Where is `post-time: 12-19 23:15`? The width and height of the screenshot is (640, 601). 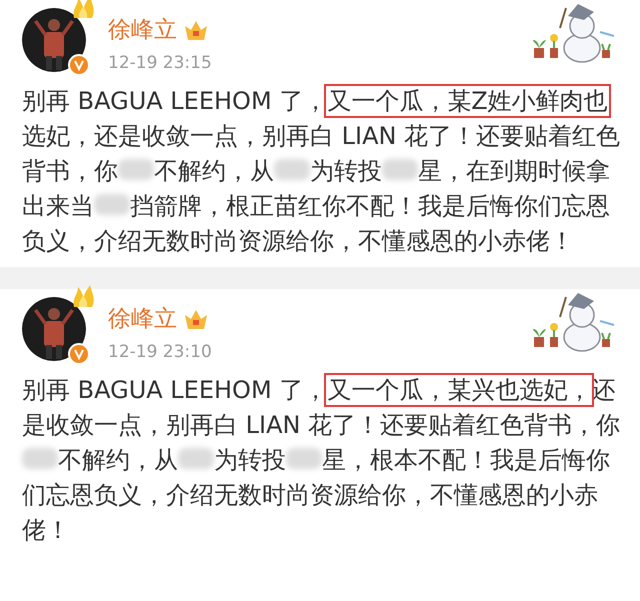 post-time: 12-19 23:15 is located at coordinates (160, 63).